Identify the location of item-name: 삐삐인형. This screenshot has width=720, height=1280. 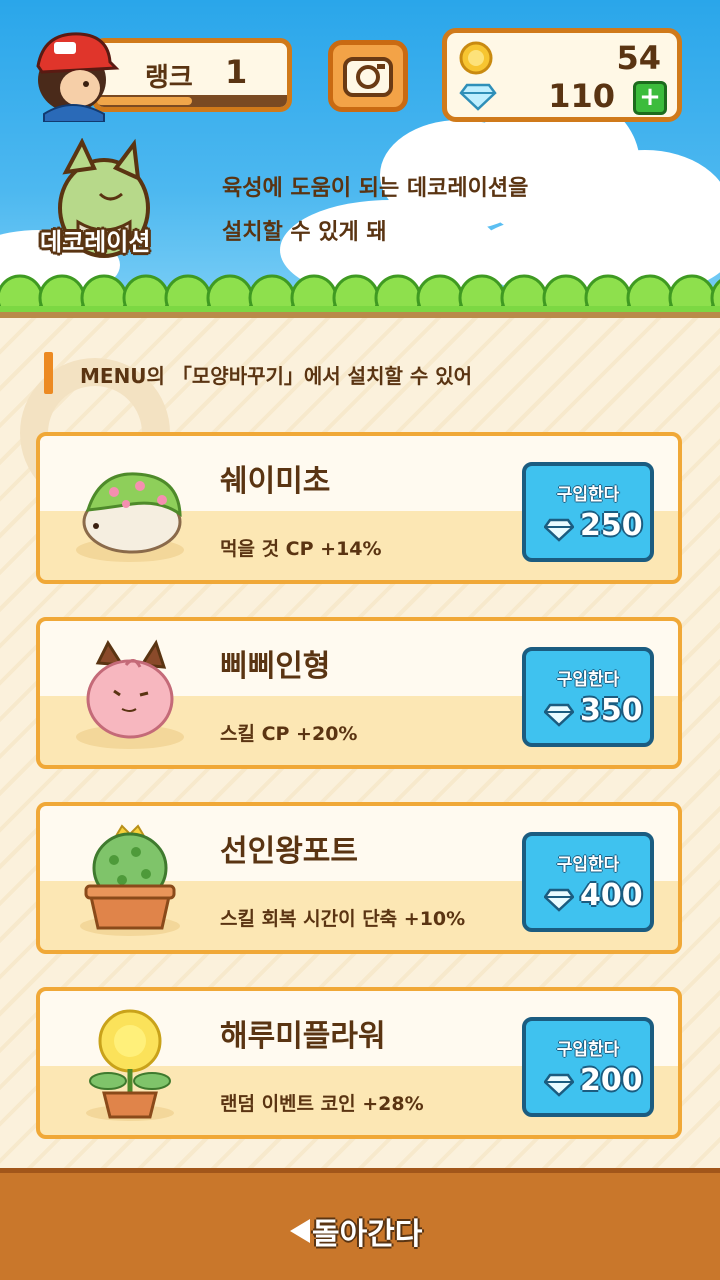
(275, 666).